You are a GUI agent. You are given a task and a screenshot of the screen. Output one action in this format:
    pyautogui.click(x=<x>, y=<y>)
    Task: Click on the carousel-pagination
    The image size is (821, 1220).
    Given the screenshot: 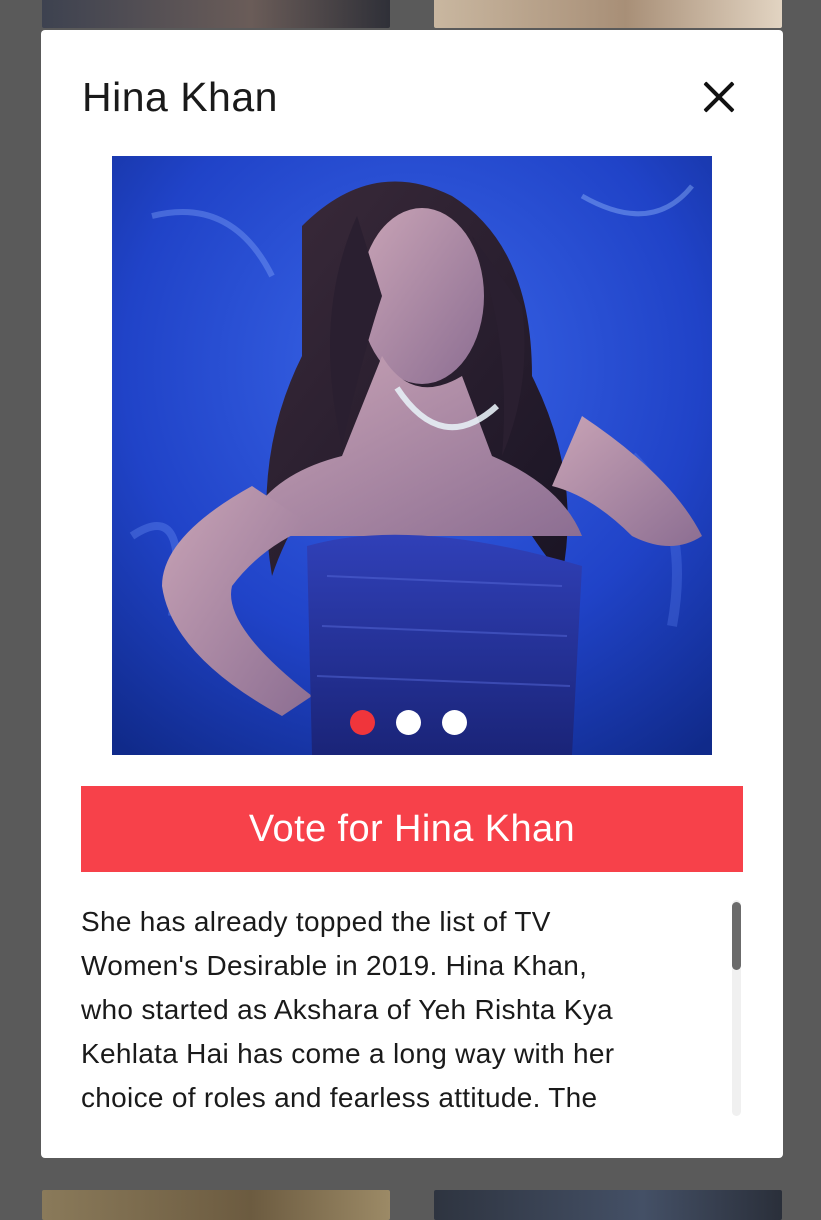 What is the action you would take?
    pyautogui.click(x=410, y=722)
    